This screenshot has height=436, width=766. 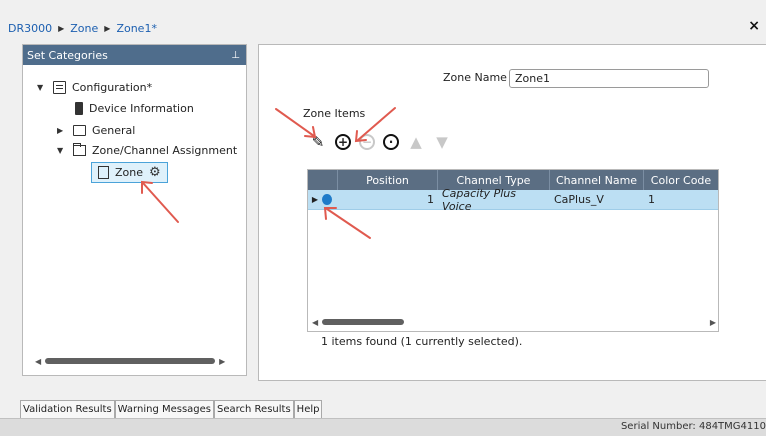 What do you see at coordinates (67, 55) in the screenshot?
I see `panel-title: Set Categories` at bounding box center [67, 55].